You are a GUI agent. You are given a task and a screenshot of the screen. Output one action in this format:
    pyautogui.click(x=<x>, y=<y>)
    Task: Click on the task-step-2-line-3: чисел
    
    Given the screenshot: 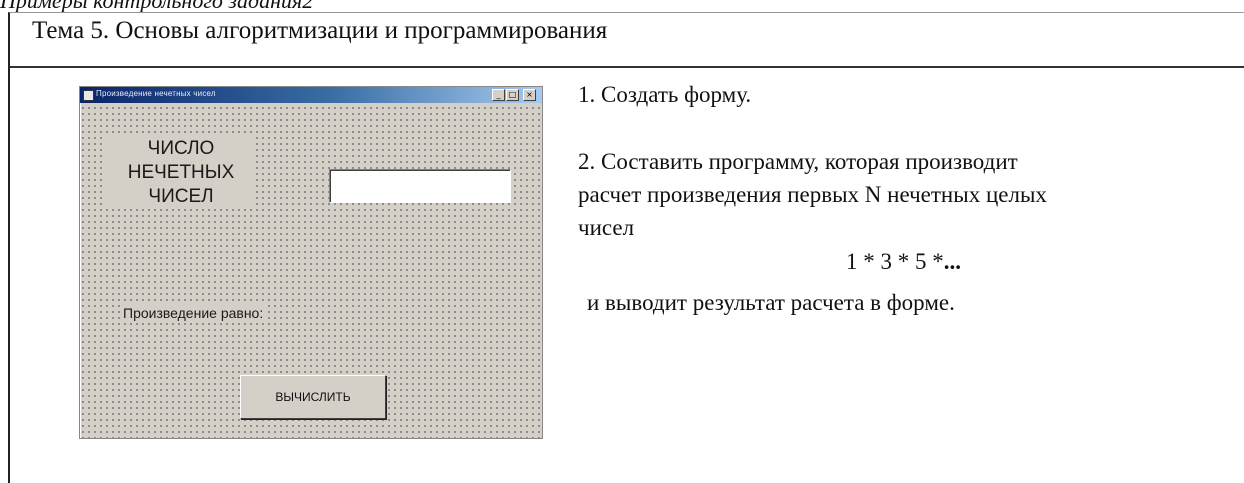 What is the action you would take?
    pyautogui.click(x=606, y=227)
    